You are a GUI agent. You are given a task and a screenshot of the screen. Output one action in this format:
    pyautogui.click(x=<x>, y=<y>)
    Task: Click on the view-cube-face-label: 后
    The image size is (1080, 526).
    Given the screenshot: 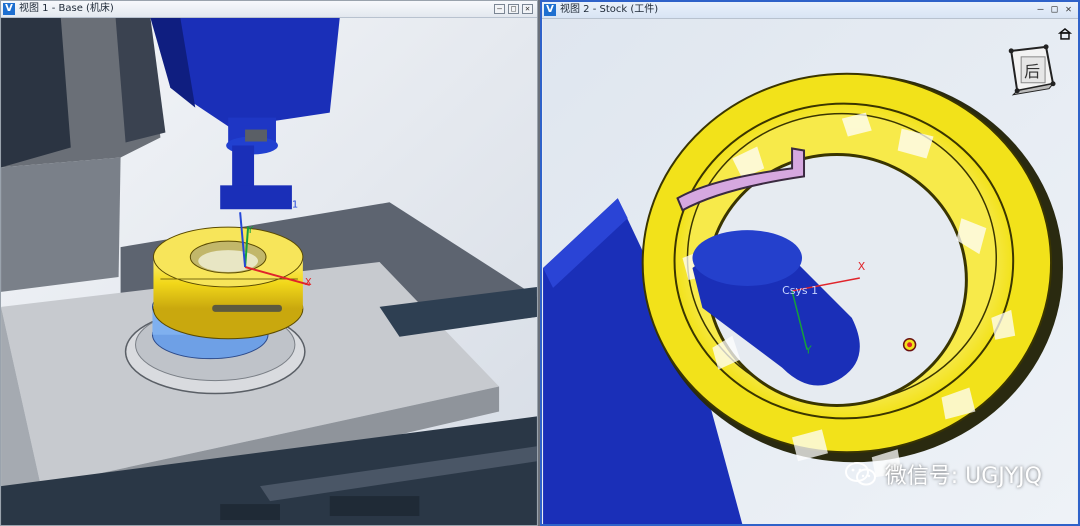 What is the action you would take?
    pyautogui.click(x=1032, y=71)
    